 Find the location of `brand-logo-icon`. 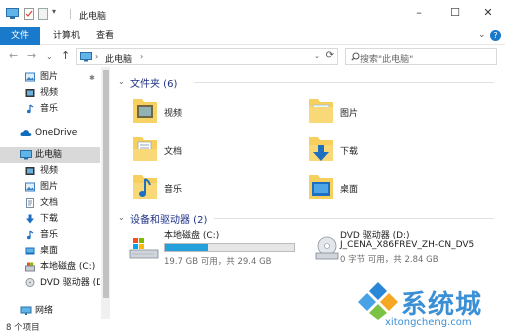

brand-logo-icon is located at coordinates (378, 301).